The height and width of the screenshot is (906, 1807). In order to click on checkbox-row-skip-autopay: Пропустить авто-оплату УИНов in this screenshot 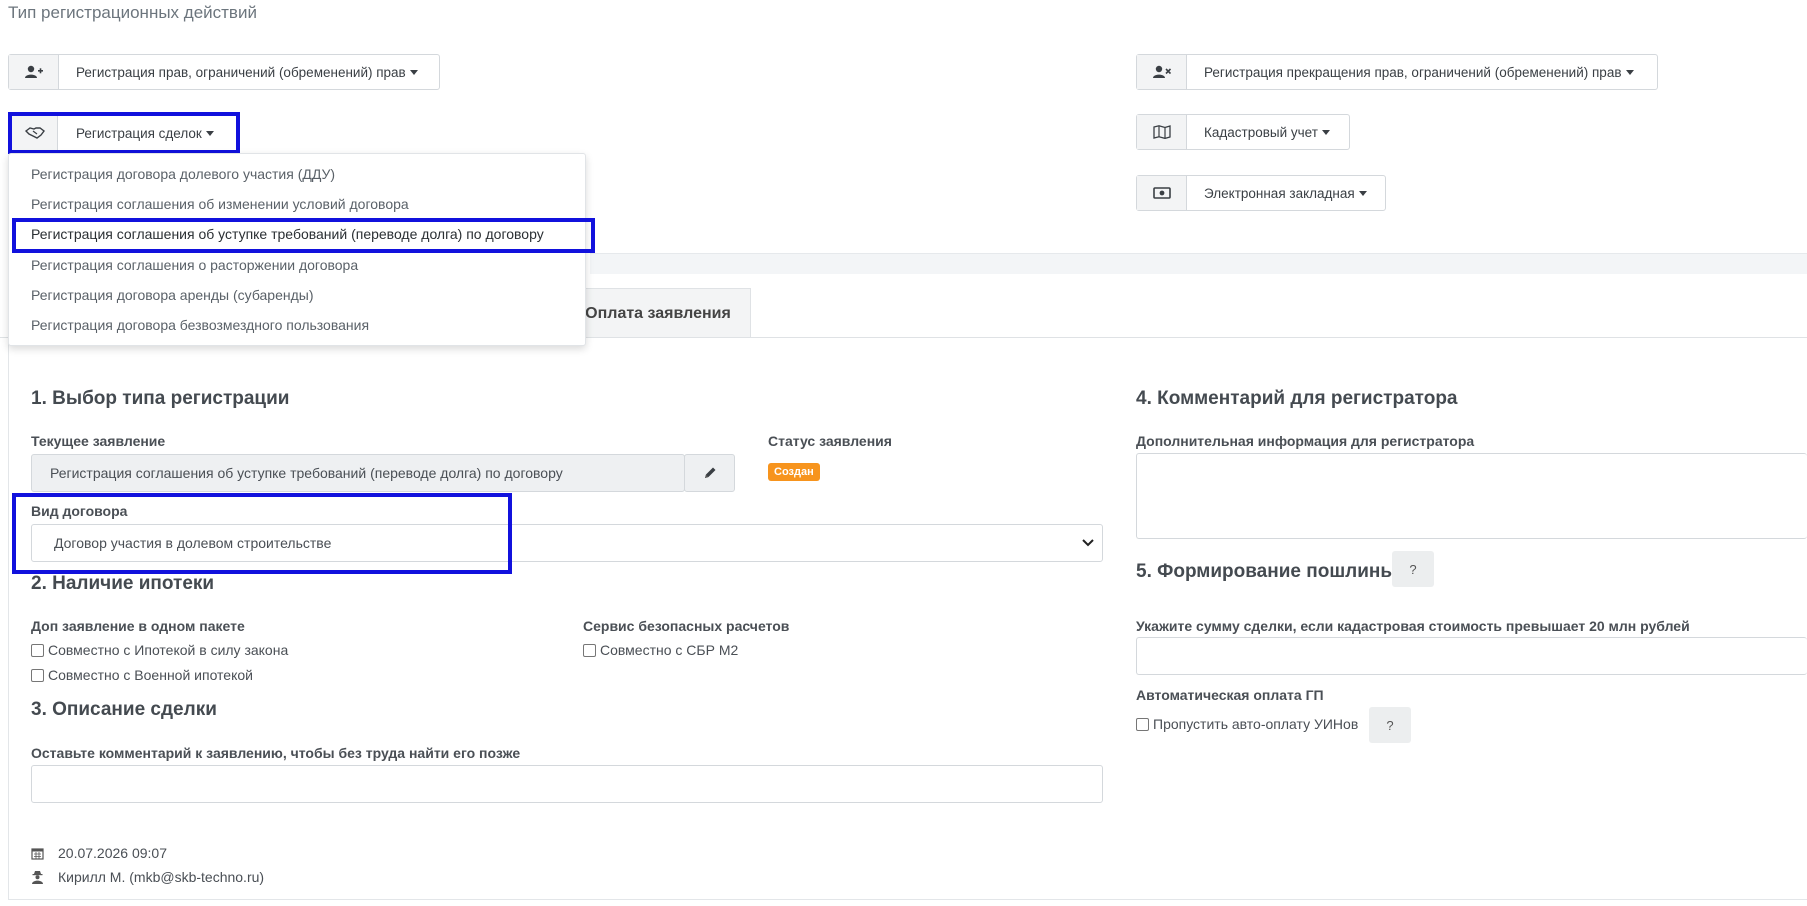, I will do `click(1247, 724)`.